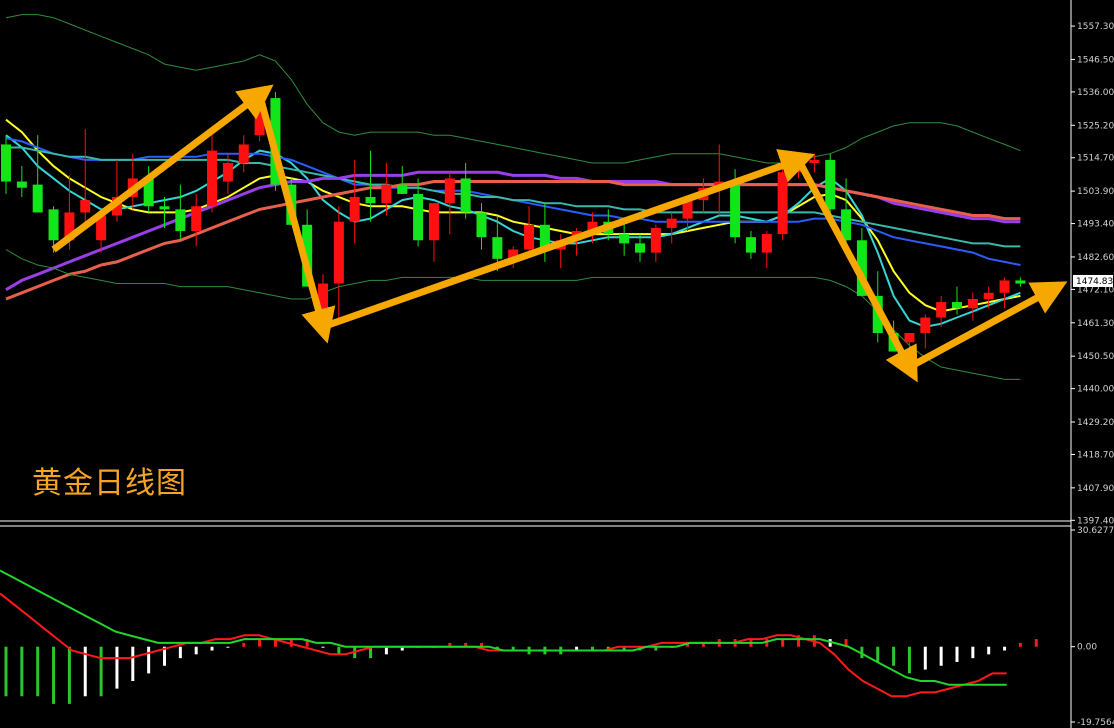 The image size is (1114, 728). Describe the element at coordinates (1095, 531) in the screenshot. I see `macd-tick-label: 30.6277` at that location.